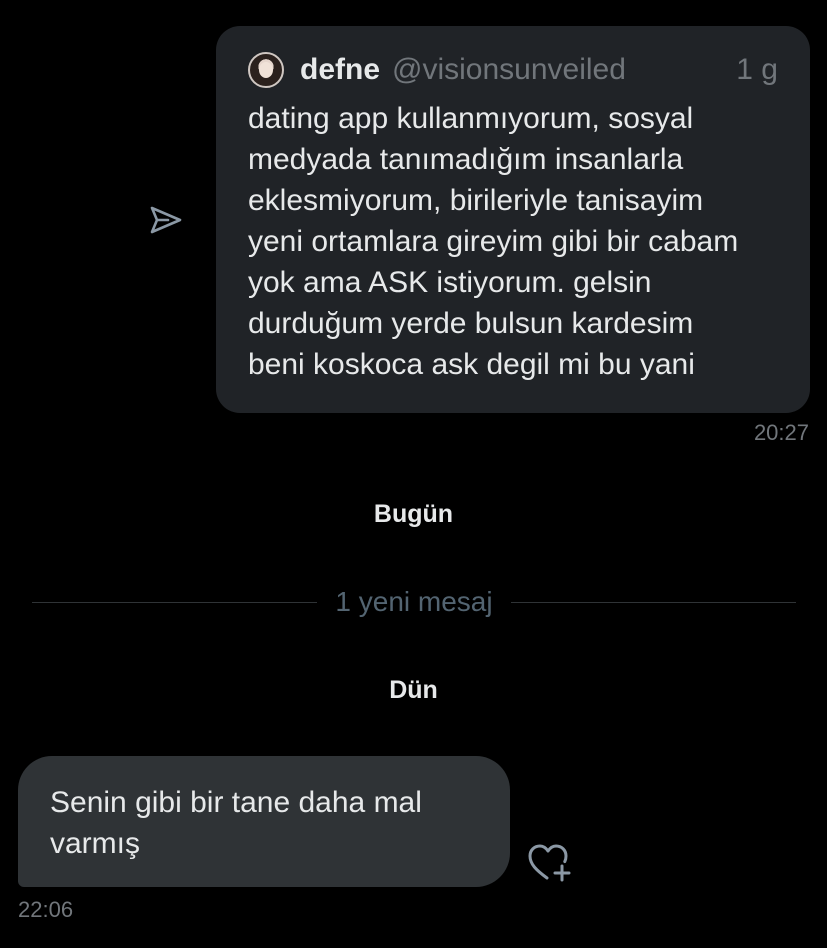 This screenshot has width=827, height=948. I want to click on new-messages-divider: 1 yeni mesaj, so click(414, 602).